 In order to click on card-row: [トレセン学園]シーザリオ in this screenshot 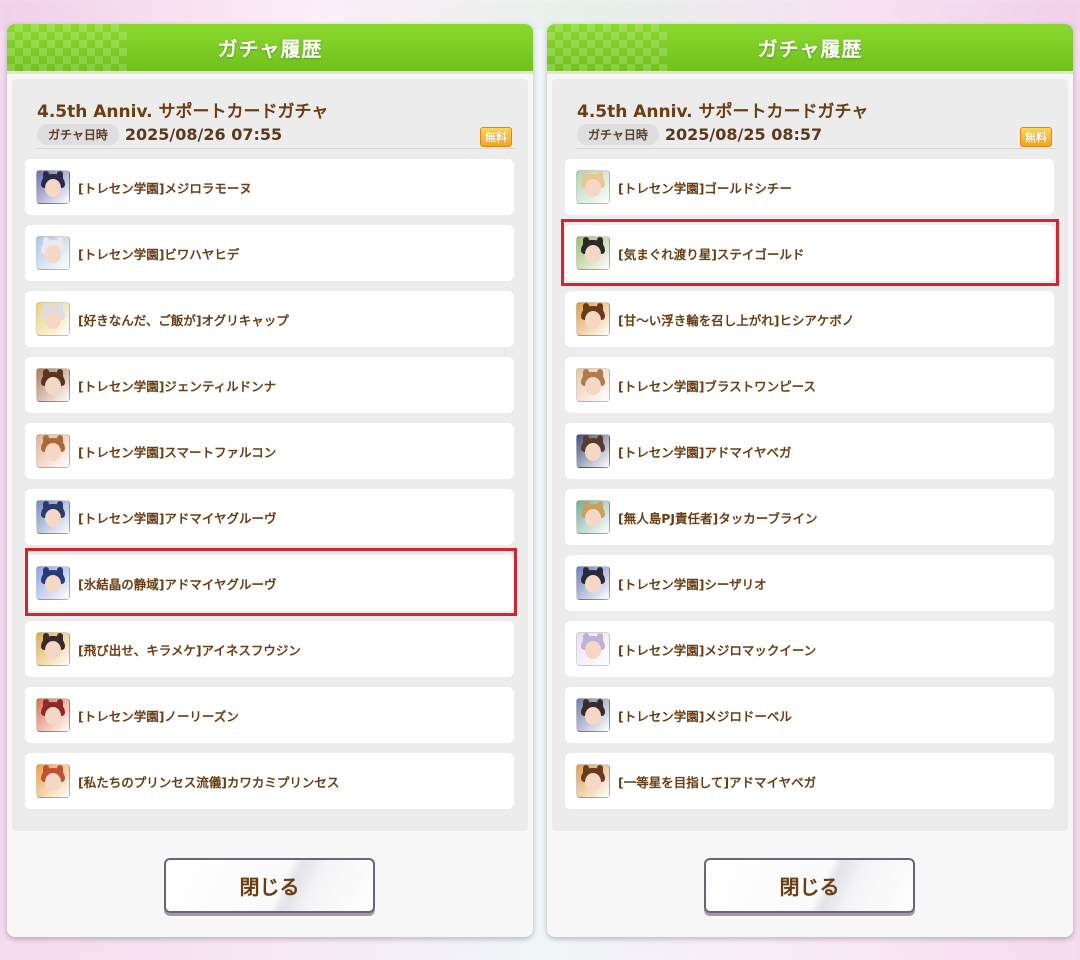, I will do `click(809, 583)`.